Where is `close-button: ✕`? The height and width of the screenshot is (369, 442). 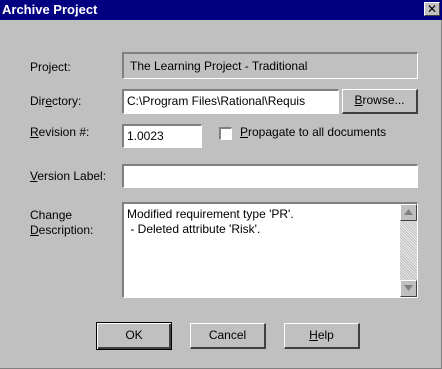 close-button: ✕ is located at coordinates (432, 9).